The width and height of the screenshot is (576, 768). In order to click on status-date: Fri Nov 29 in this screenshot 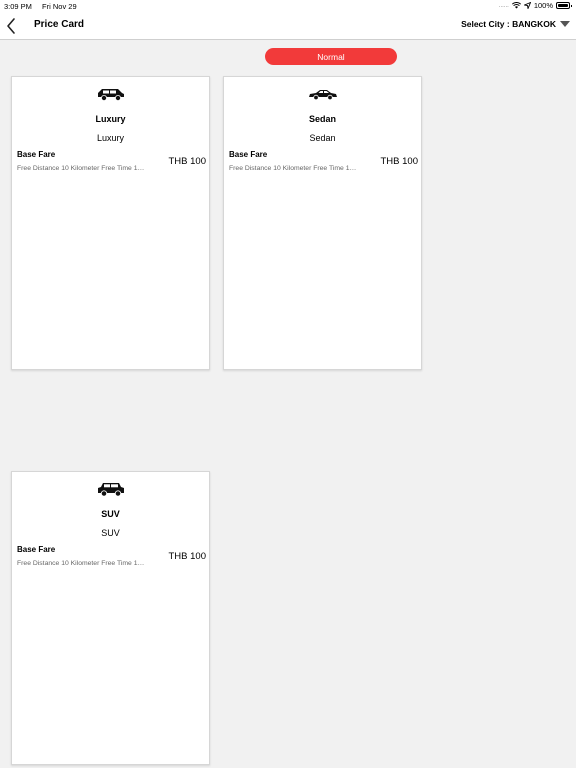, I will do `click(59, 6)`.